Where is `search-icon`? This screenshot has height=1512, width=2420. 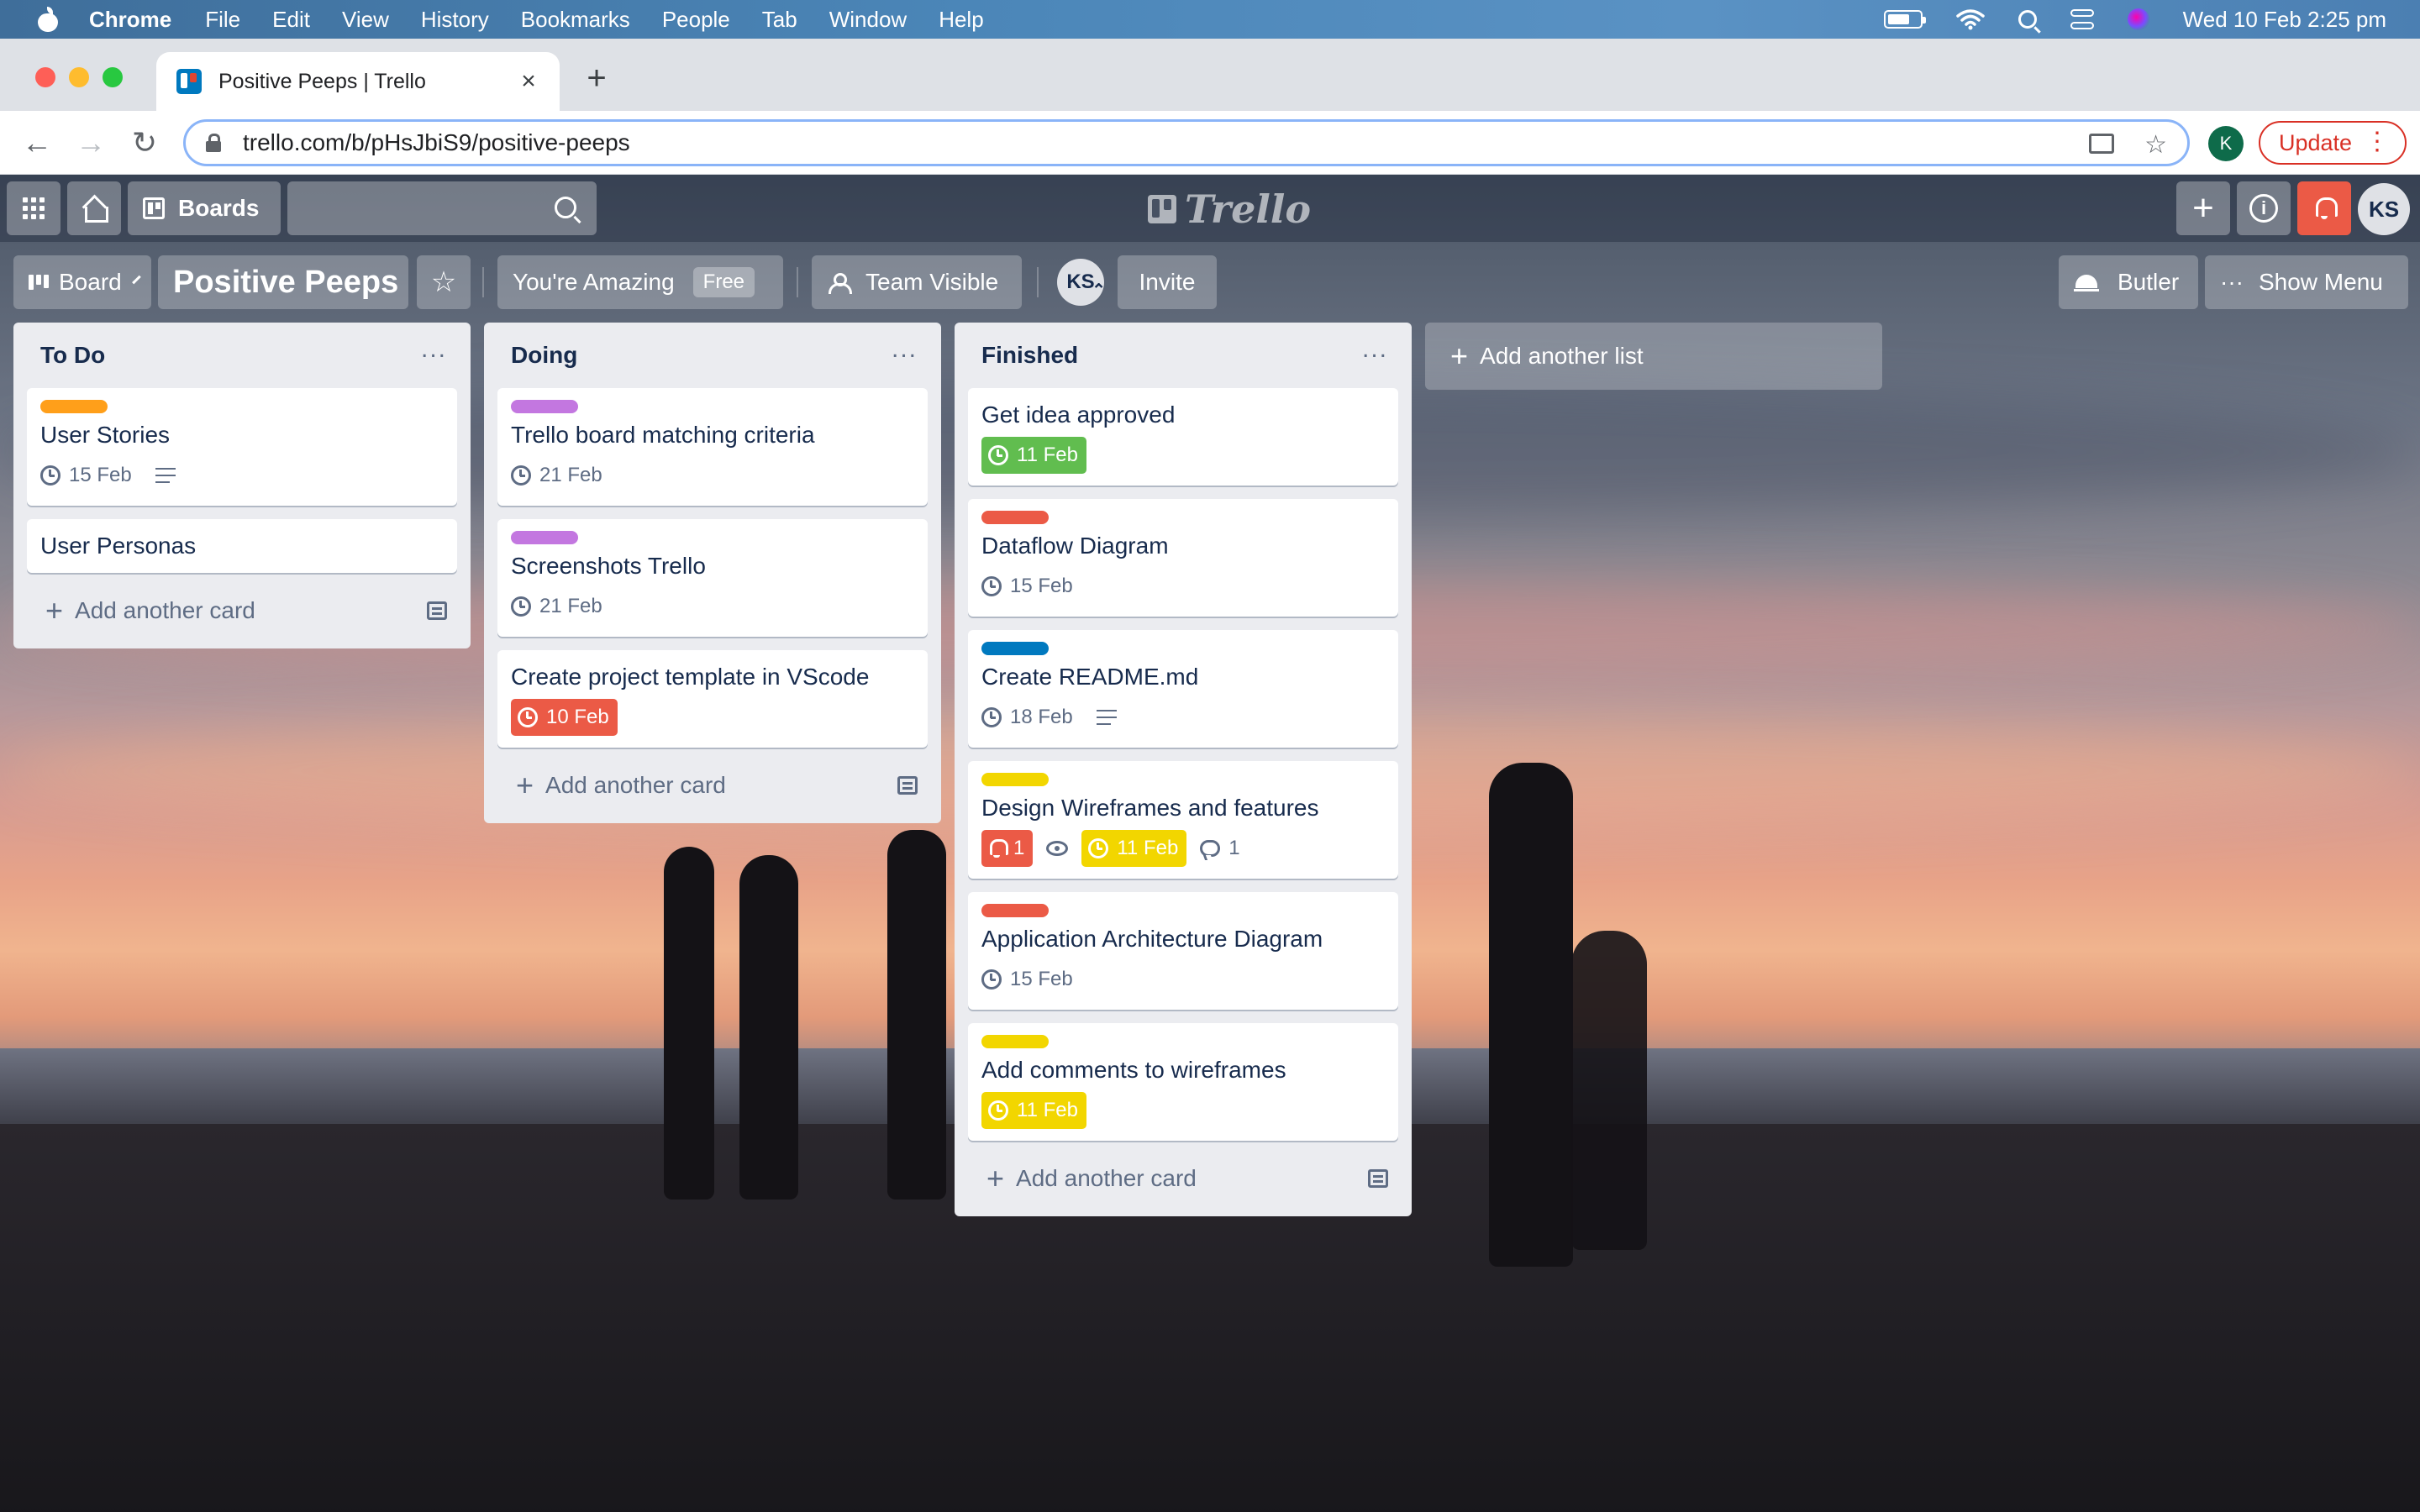
search-icon is located at coordinates (566, 207).